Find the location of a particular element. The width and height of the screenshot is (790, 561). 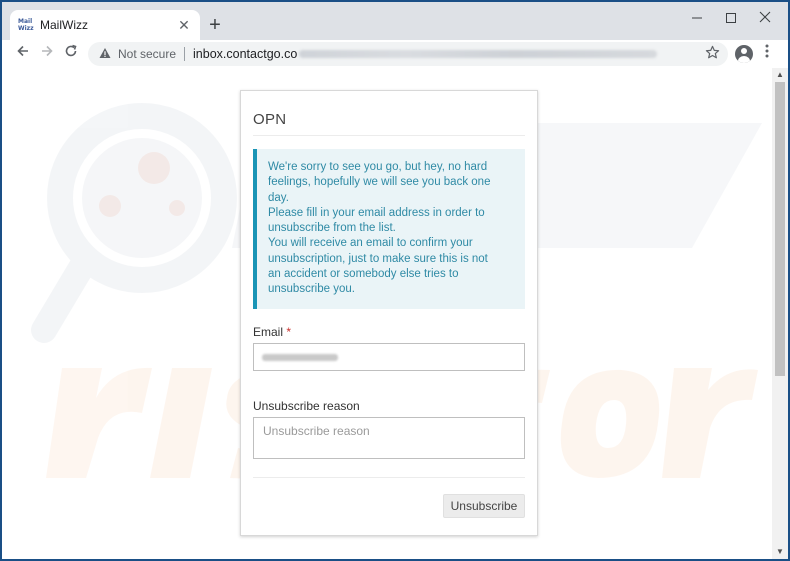

scrollbar: ▲ ▼ is located at coordinates (780, 313).